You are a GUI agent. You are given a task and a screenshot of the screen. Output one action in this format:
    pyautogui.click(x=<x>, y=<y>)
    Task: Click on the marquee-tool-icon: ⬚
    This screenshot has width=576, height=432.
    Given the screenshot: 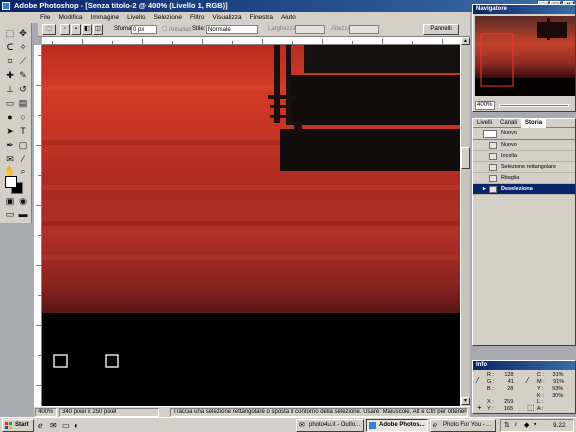 What is the action you would take?
    pyautogui.click(x=10, y=33)
    